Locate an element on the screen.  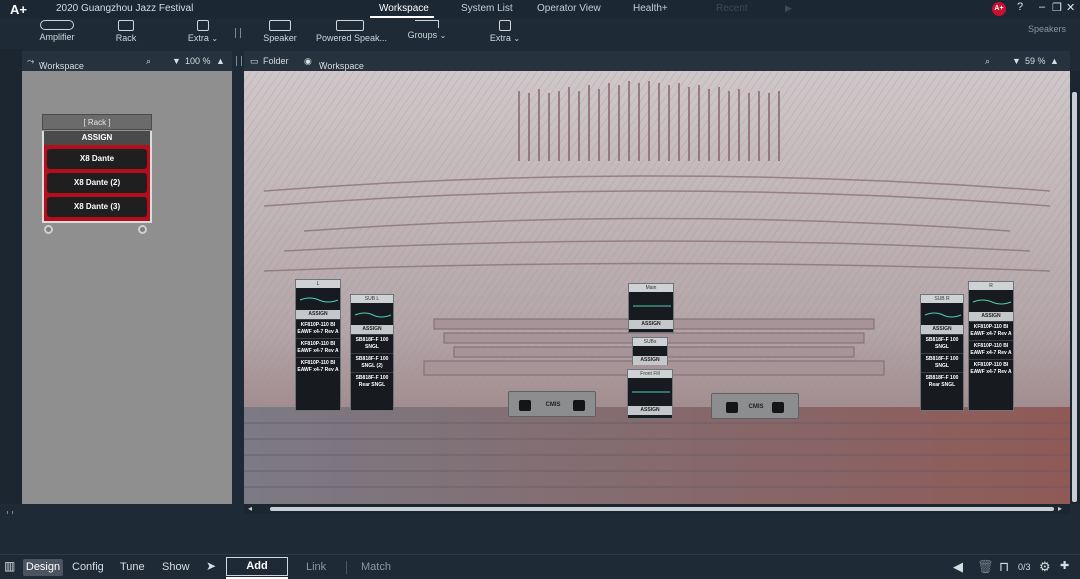
tab-workspace: Workspace is located at coordinates (404, 8).